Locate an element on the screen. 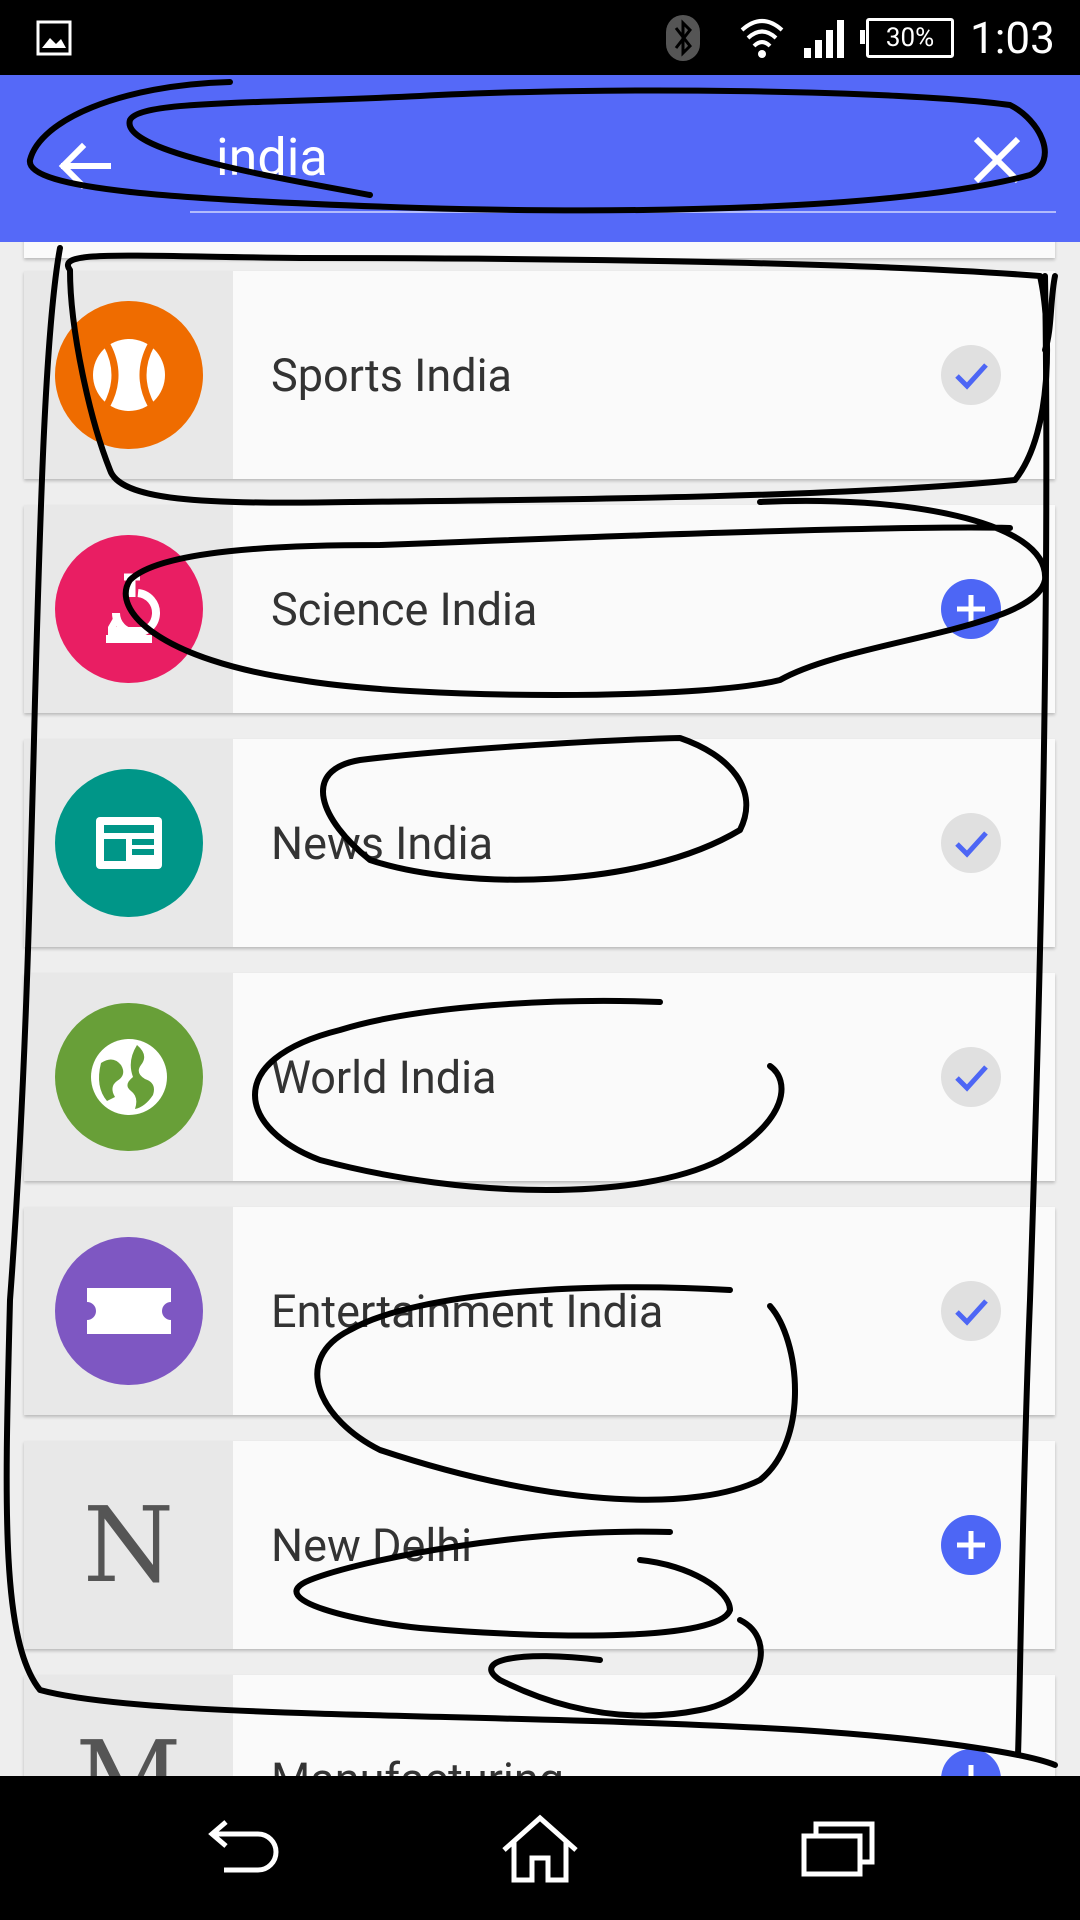 This screenshot has height=1920, width=1080. letter-avatar: N is located at coordinates (128, 1545).